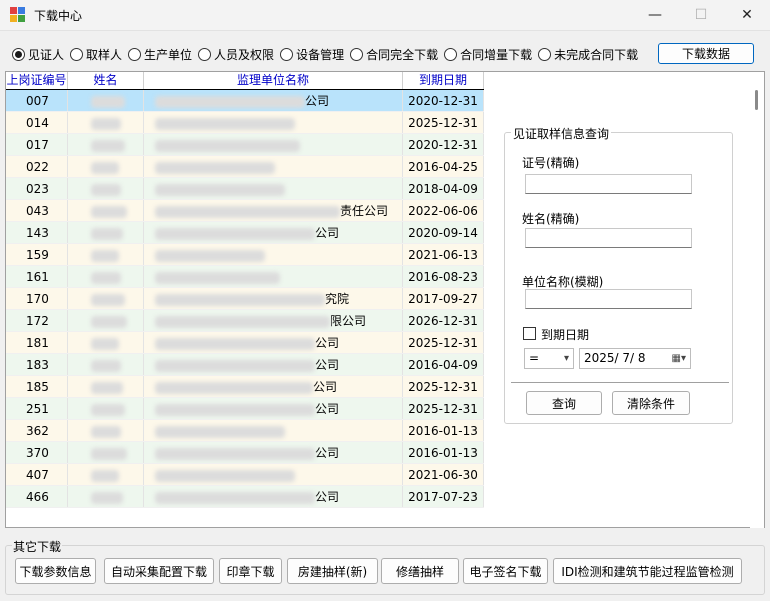  I want to click on close-button: ✕, so click(747, 15).